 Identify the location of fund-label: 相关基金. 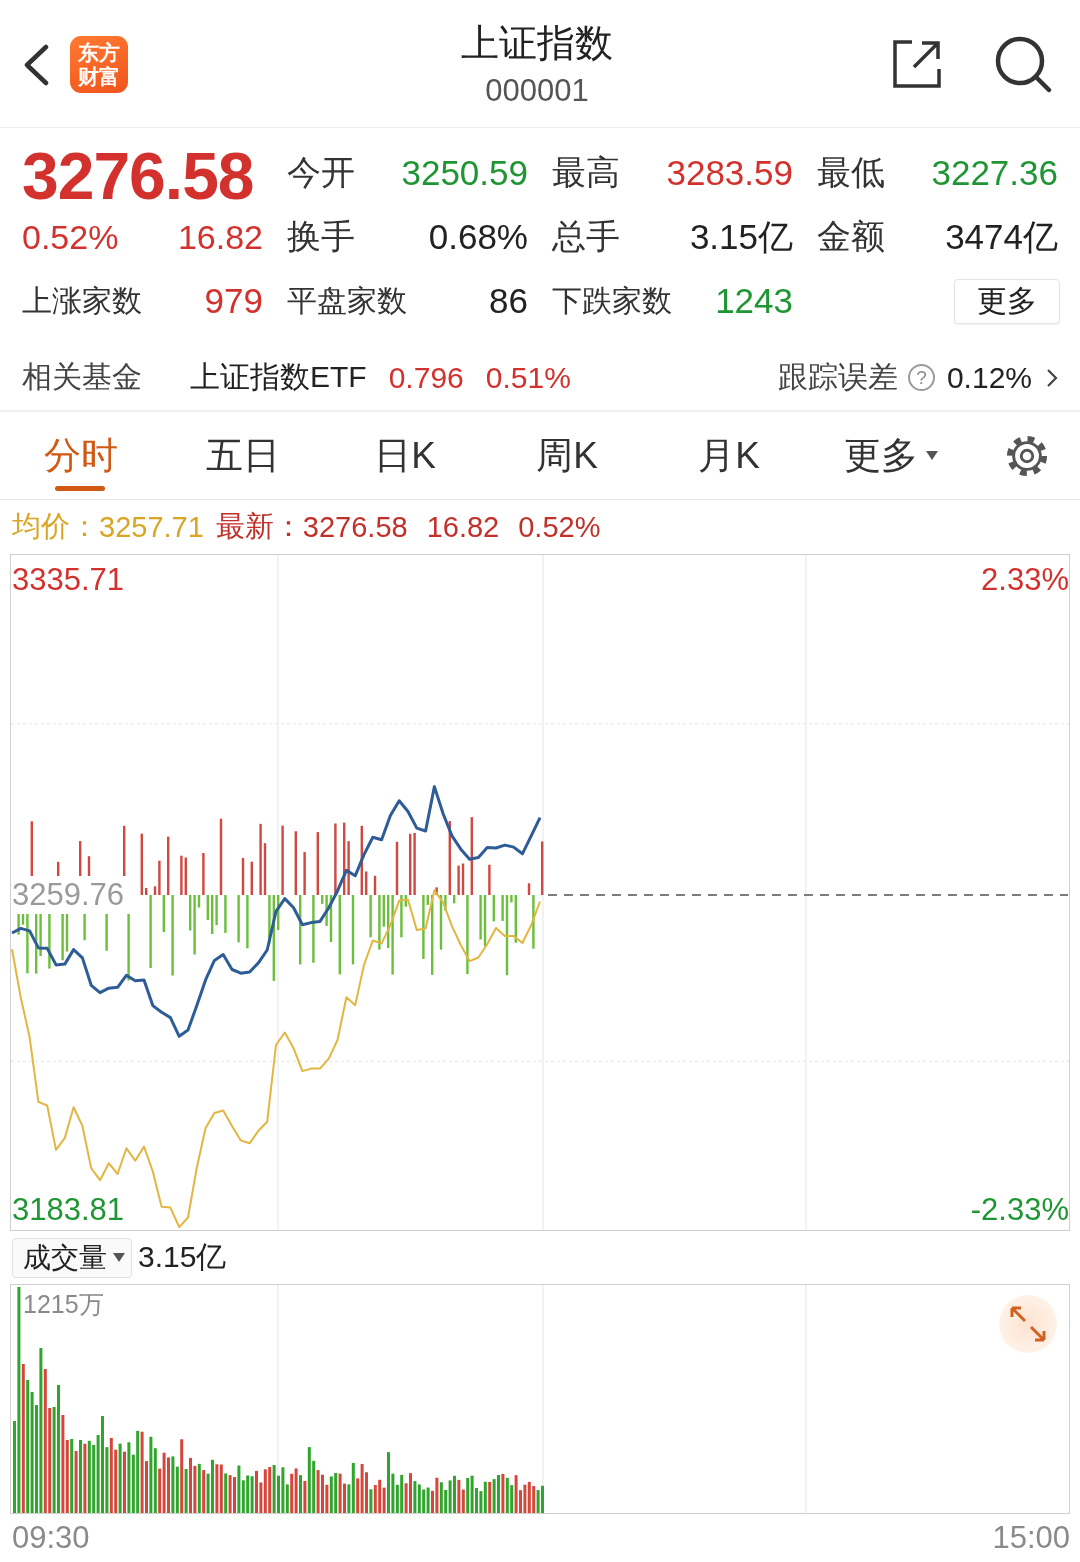
(82, 377).